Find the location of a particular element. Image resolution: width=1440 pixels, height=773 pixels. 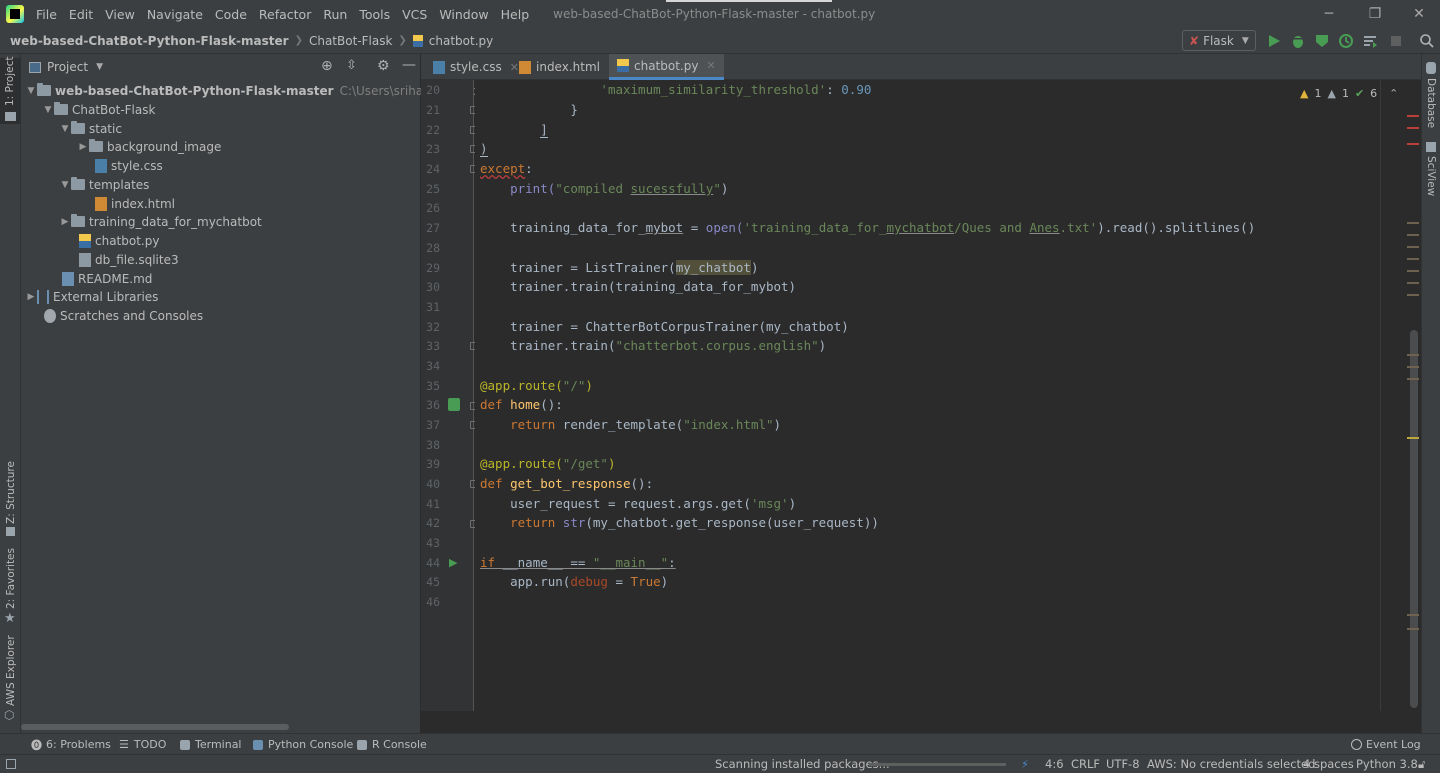

code-token: __name__ == is located at coordinates (544, 562).